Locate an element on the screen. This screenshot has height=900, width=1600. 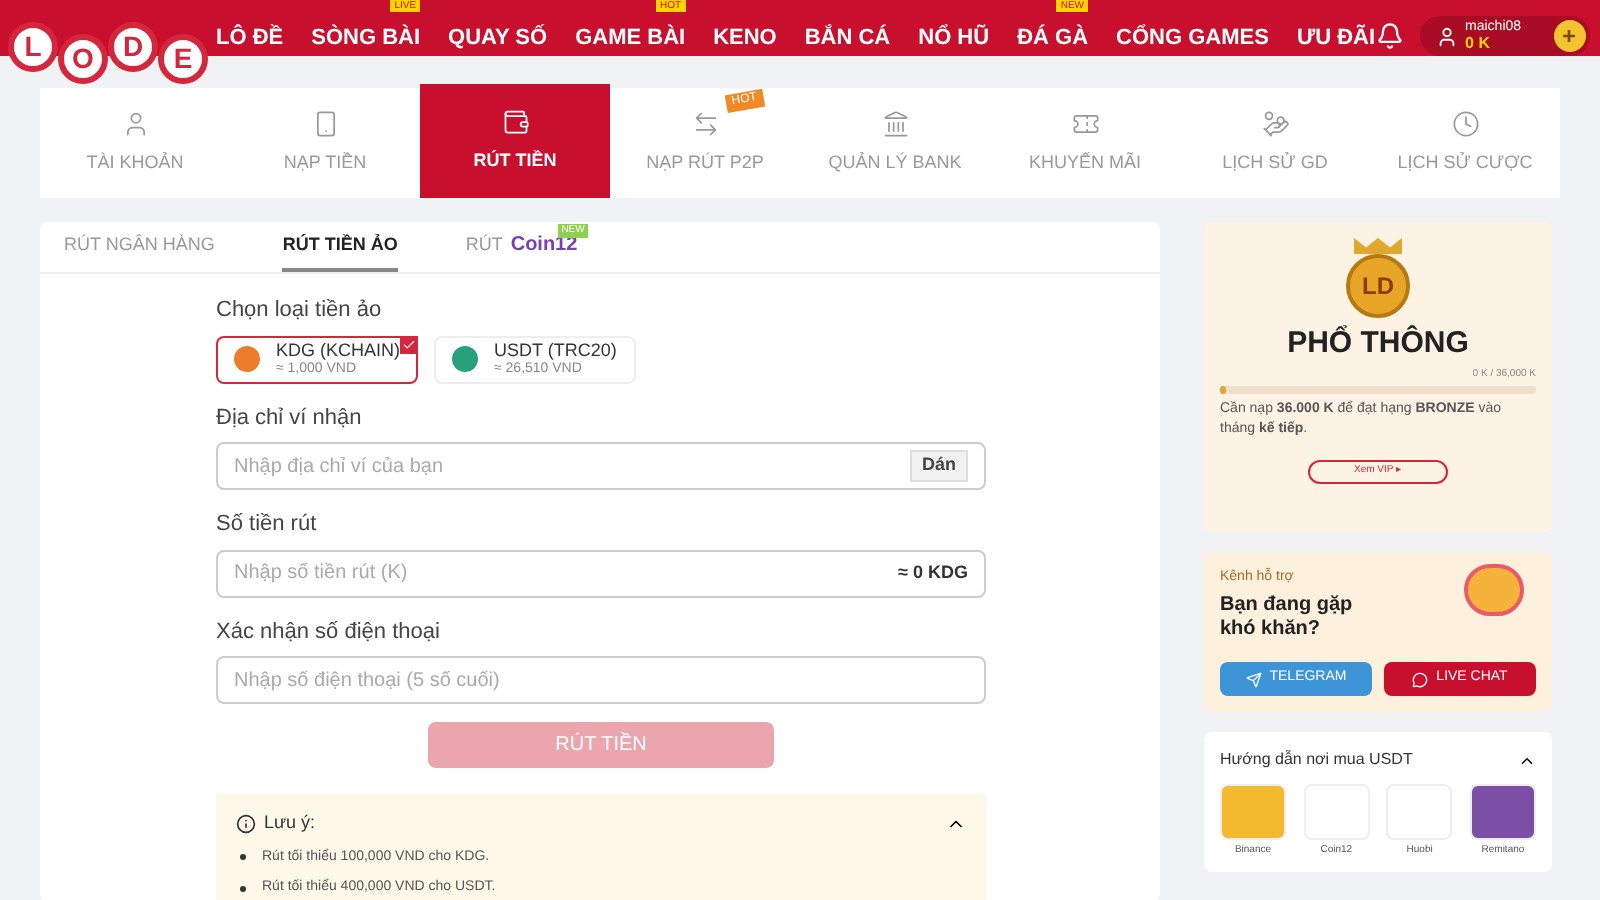
add-funds-button: + is located at coordinates (1569, 36).